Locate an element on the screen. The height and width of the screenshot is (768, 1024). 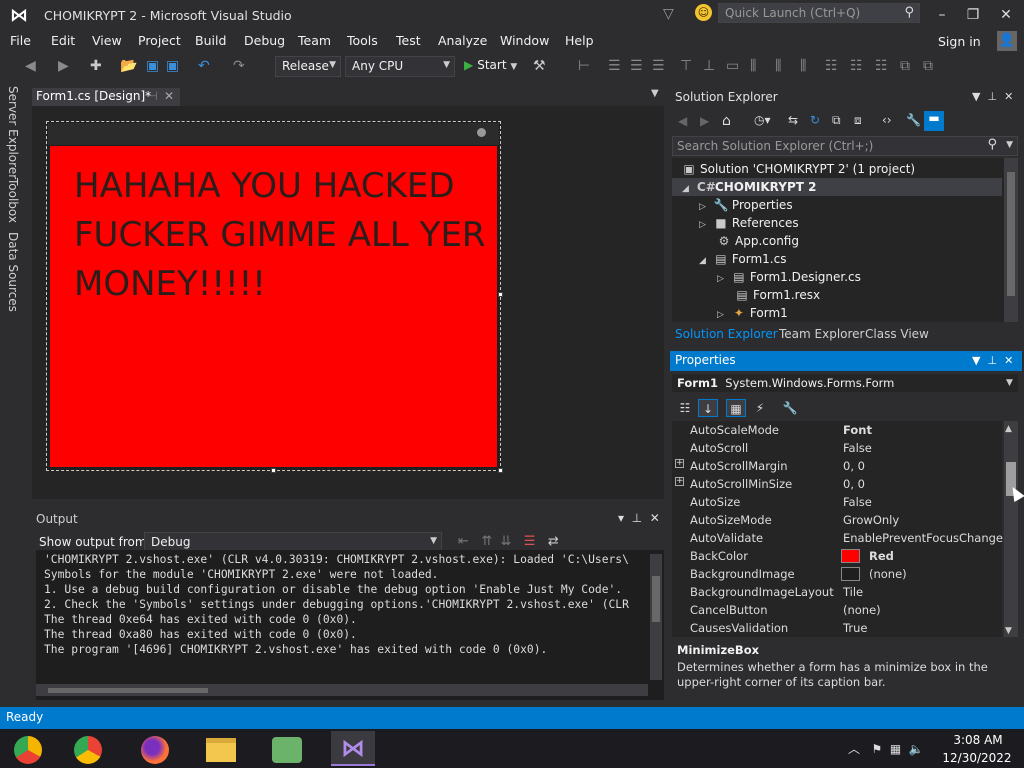
toggle-word-wrap-icon: ⇄ is located at coordinates (553, 541).